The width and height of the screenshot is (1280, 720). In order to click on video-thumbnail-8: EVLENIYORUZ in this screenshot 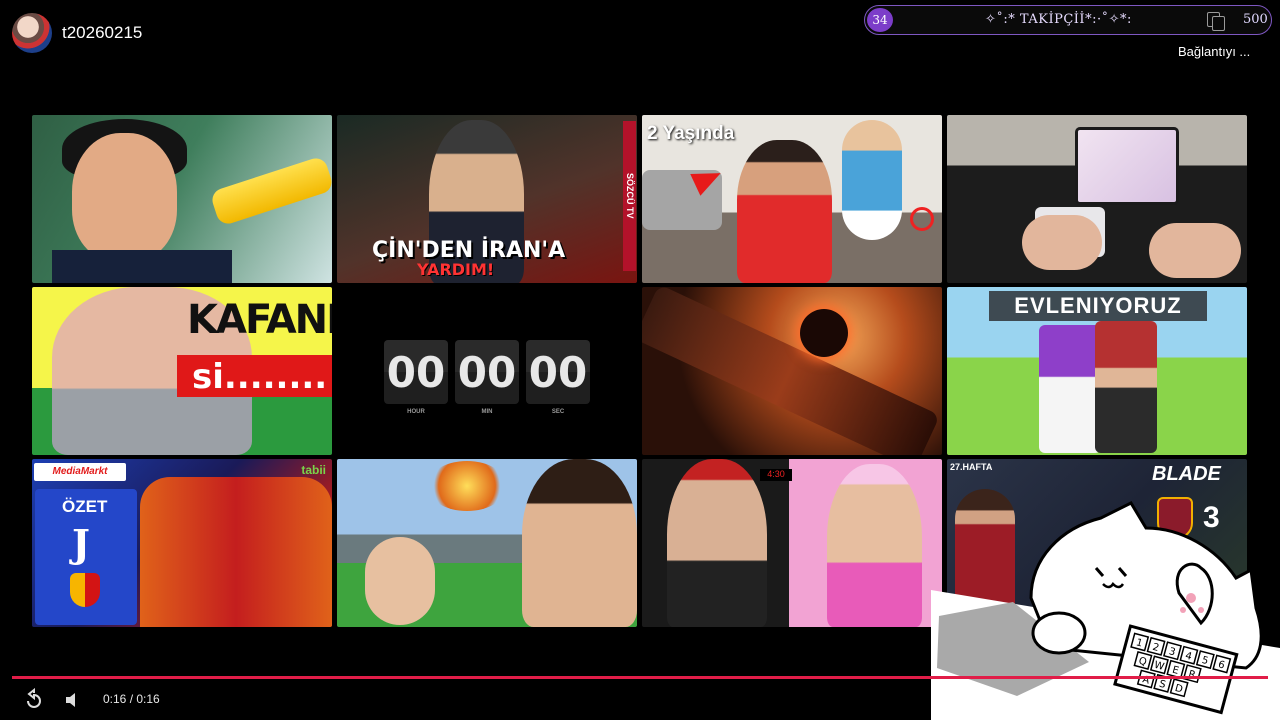, I will do `click(1097, 371)`.